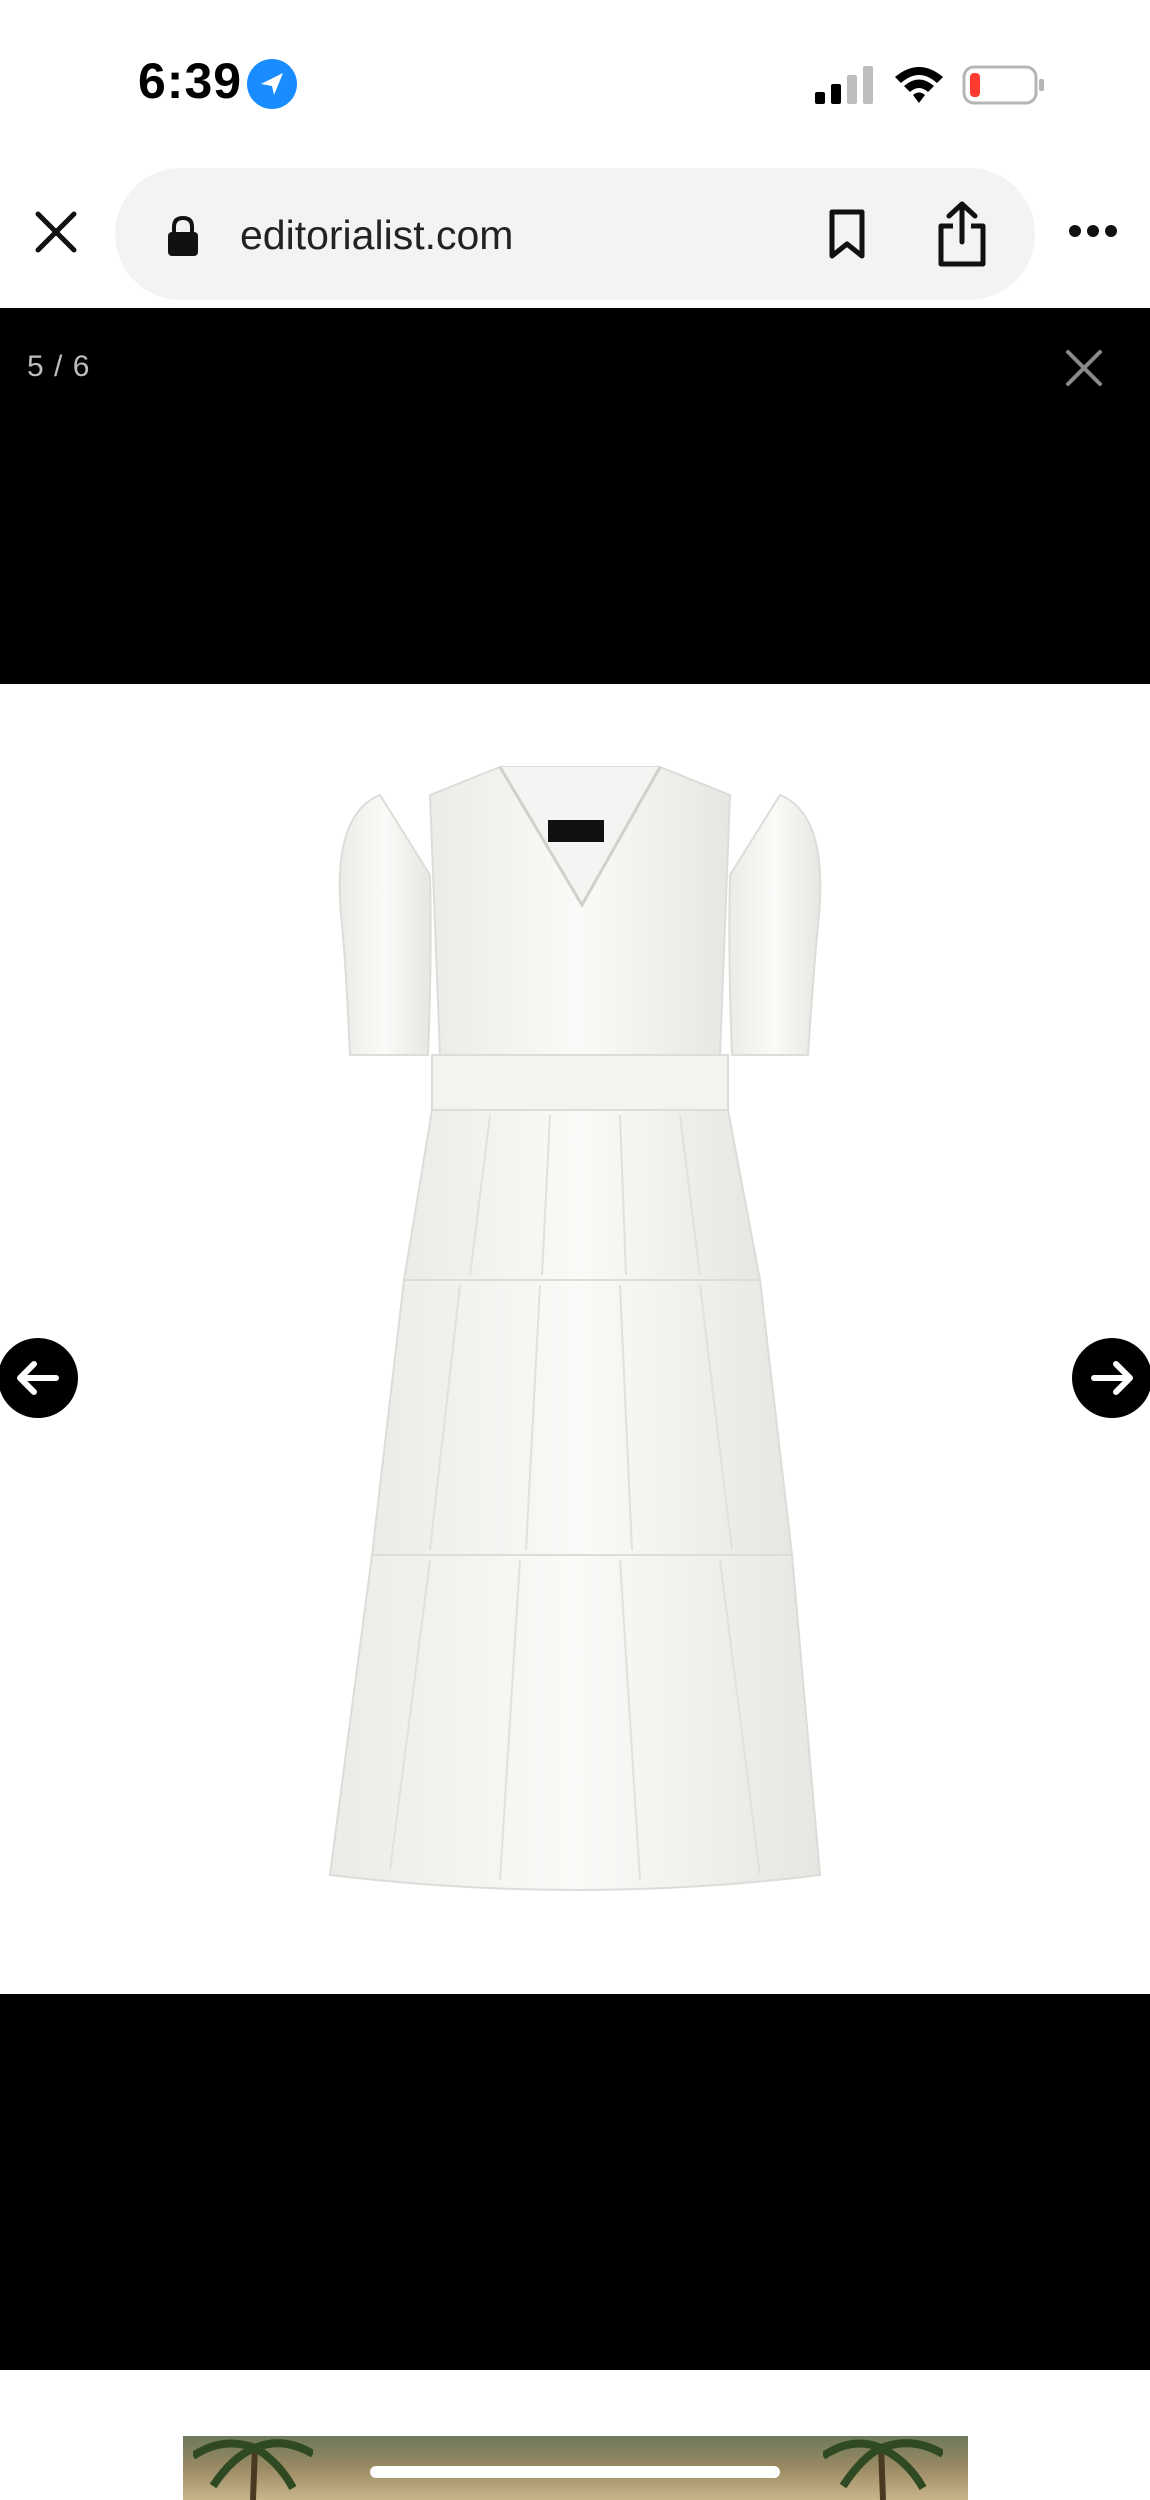 This screenshot has height=2500, width=1150. Describe the element at coordinates (962, 234) in the screenshot. I see `share-icon` at that location.